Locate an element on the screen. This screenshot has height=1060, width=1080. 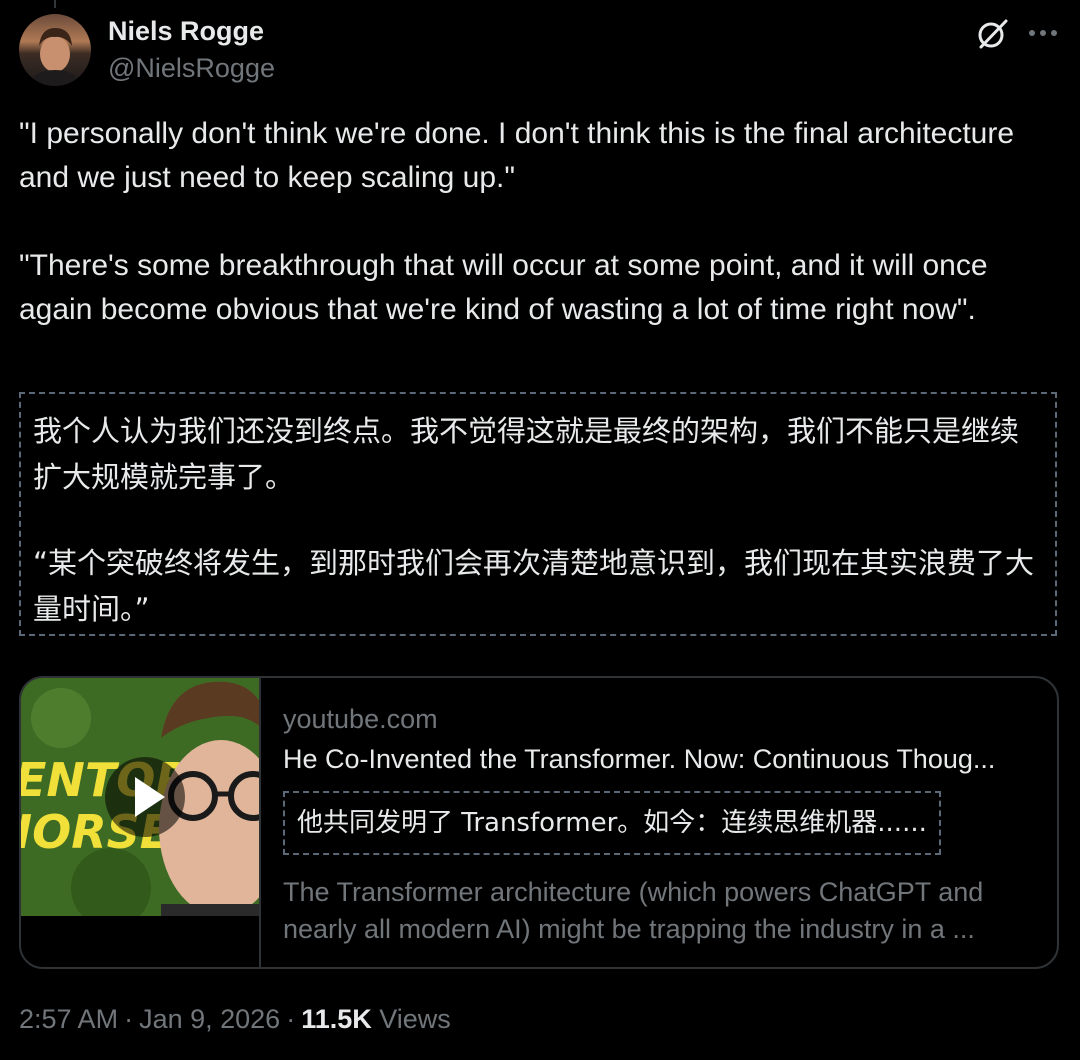
translation-paragraph: “某个突破终将发生，到那时我们会再次清楚地意识到，我们现在其实浪费了大量时间。” is located at coordinates (534, 586).